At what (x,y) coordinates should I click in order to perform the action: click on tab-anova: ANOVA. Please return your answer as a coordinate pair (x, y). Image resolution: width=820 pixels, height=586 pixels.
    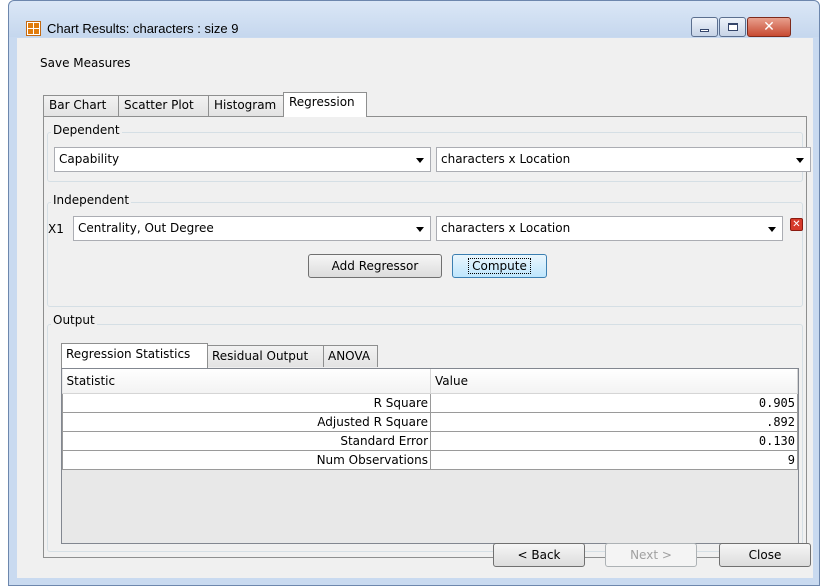
    Looking at the image, I should click on (350, 356).